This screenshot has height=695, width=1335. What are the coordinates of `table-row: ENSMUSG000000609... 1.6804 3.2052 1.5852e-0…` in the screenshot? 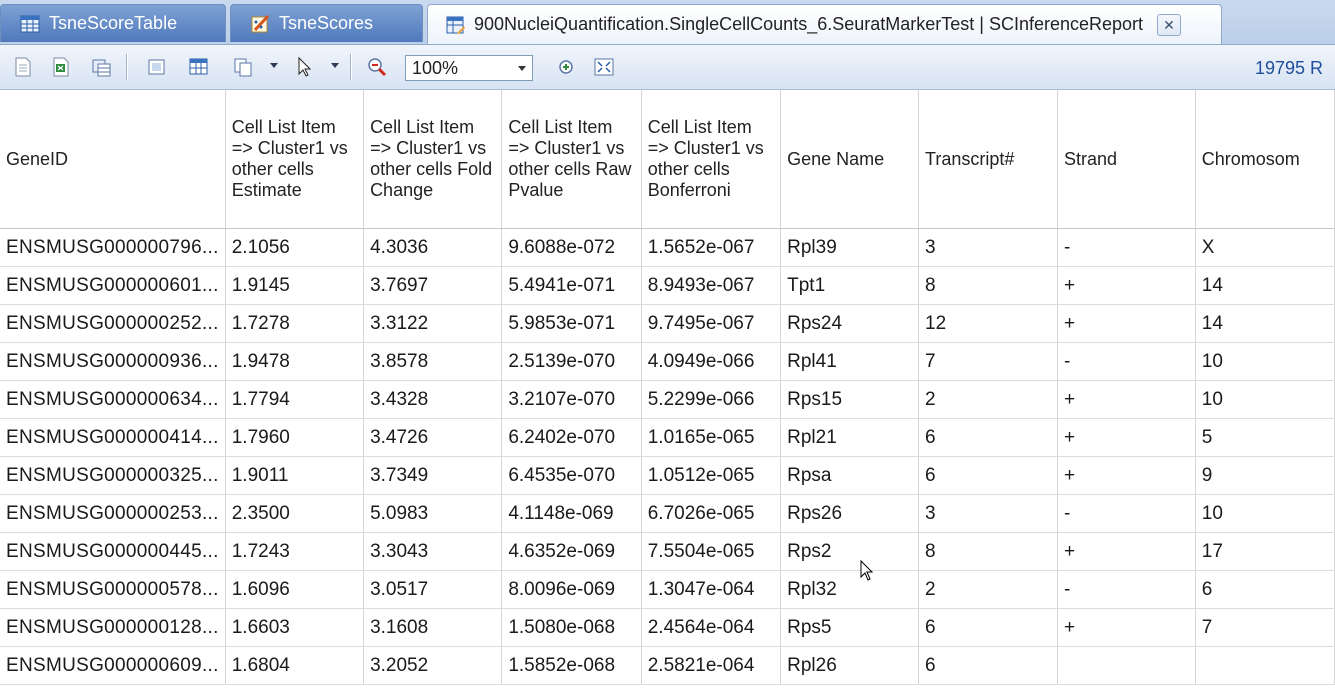 It's located at (667, 665).